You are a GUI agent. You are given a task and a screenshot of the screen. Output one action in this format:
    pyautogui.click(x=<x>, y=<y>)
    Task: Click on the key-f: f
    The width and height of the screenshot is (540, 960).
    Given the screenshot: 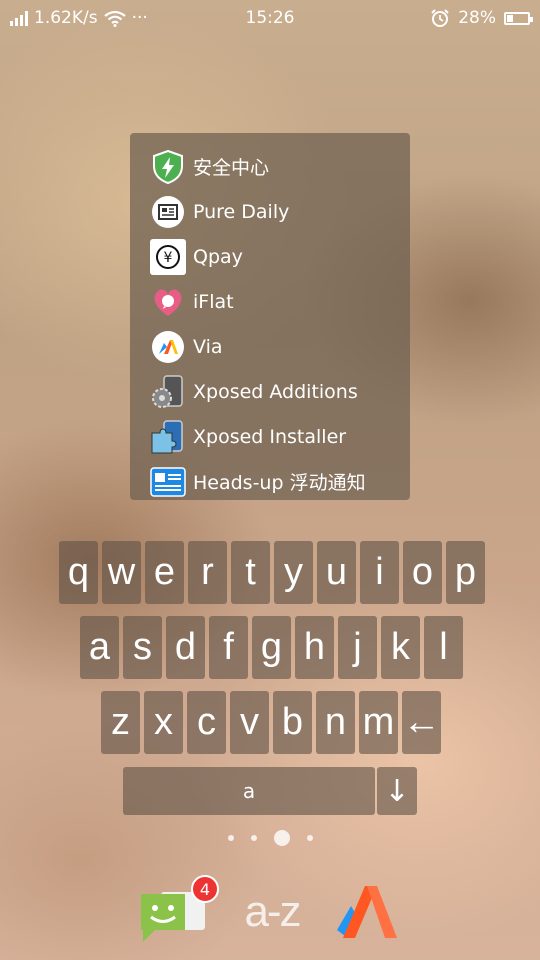 What is the action you would take?
    pyautogui.click(x=228, y=647)
    